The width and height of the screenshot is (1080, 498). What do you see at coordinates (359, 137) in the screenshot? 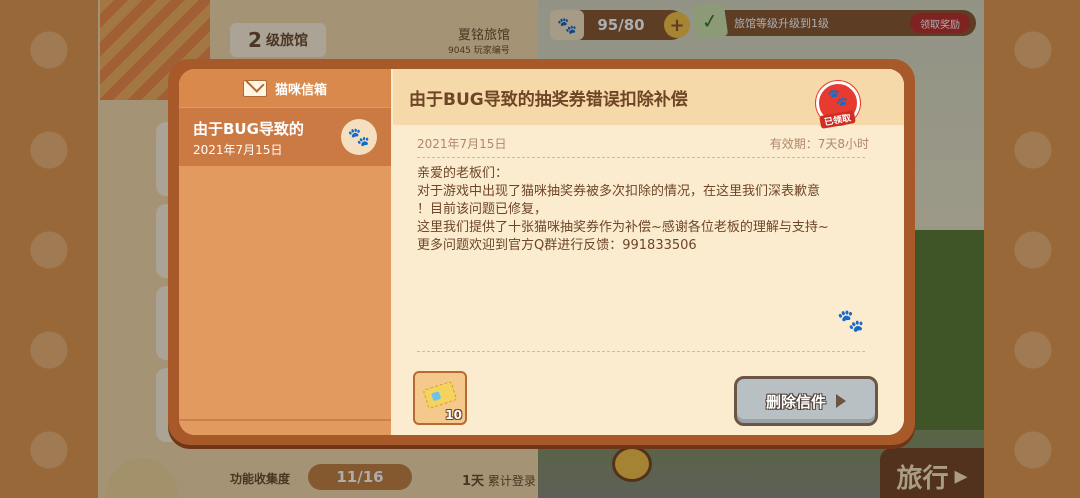
I see `paw-icon: 🐾` at bounding box center [359, 137].